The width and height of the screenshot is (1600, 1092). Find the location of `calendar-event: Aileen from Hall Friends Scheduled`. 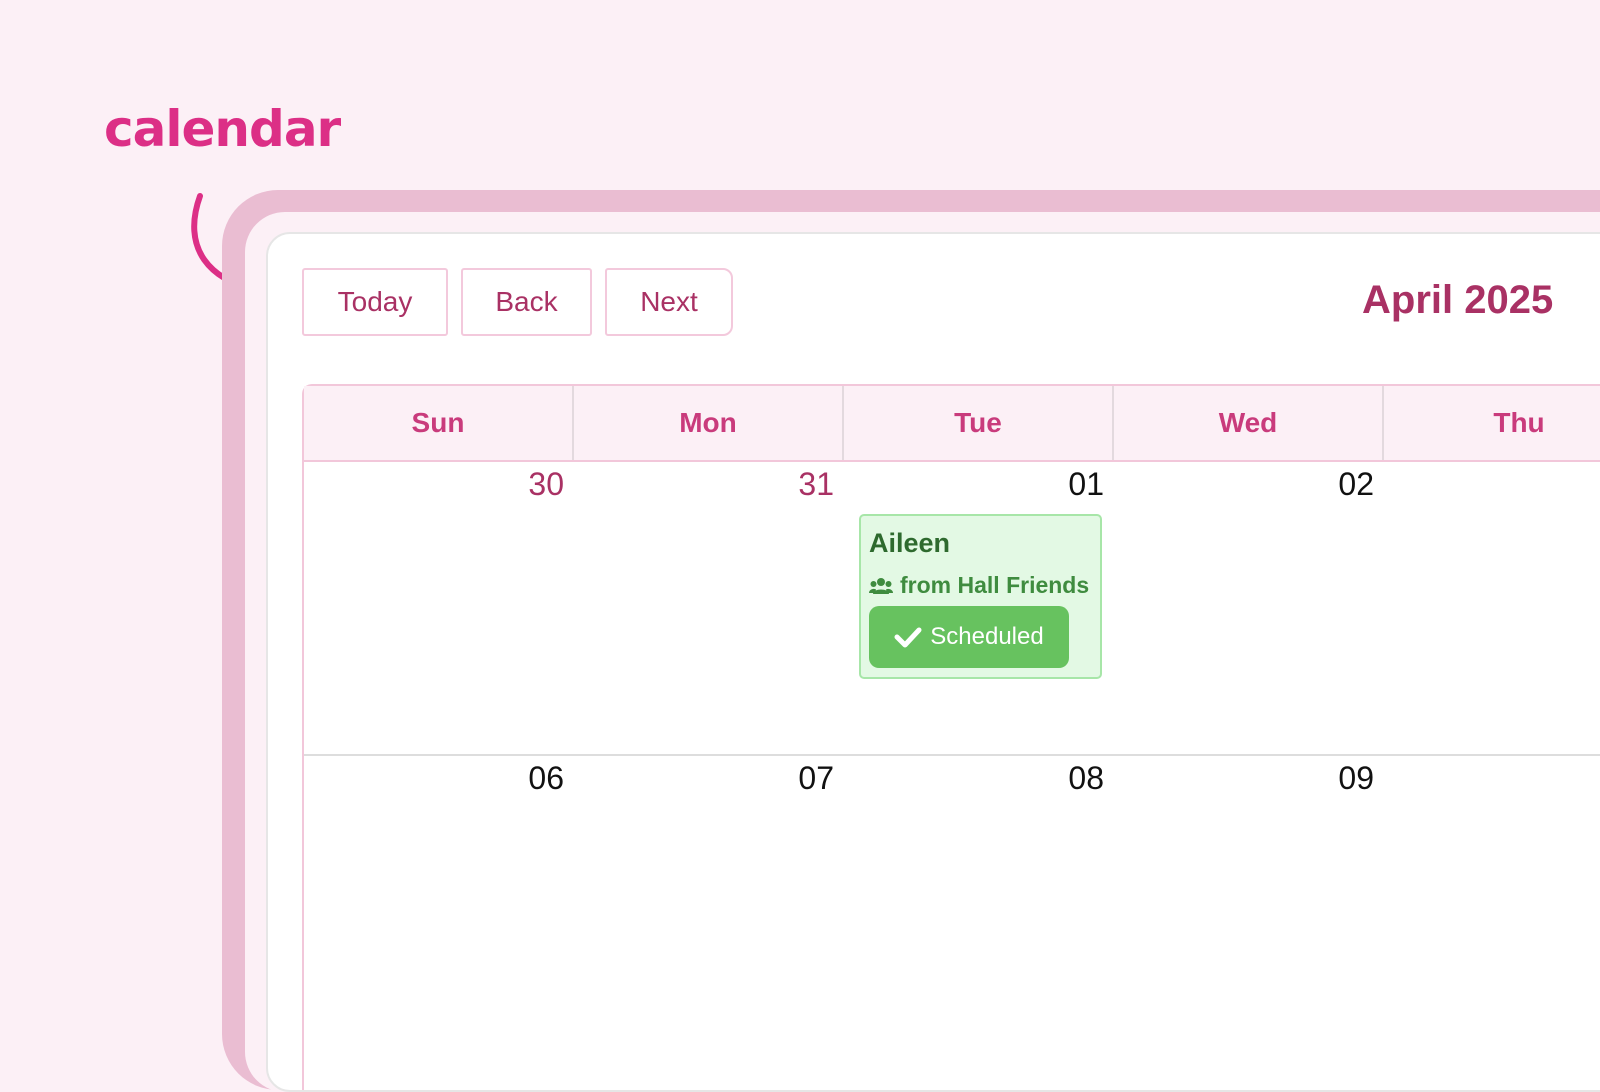

calendar-event: Aileen from Hall Friends Scheduled is located at coordinates (980, 596).